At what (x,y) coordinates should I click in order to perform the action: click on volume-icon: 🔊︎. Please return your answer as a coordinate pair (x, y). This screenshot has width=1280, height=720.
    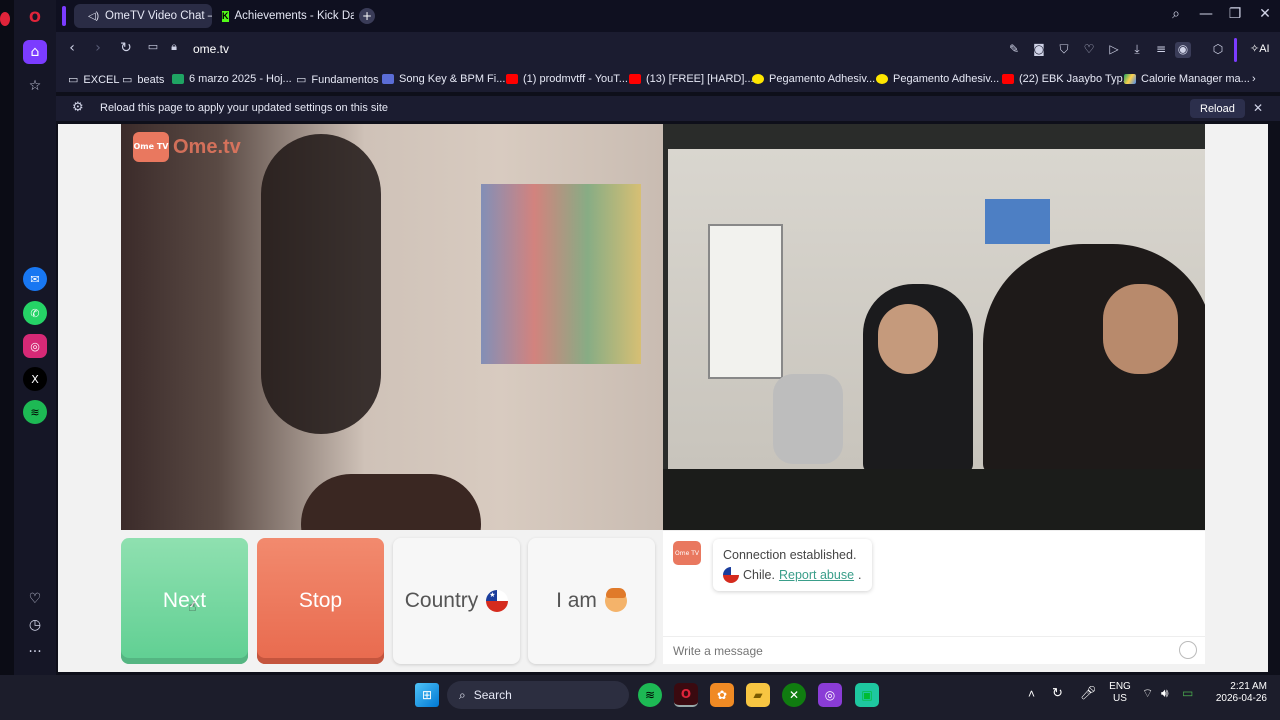
    Looking at the image, I should click on (1165, 693).